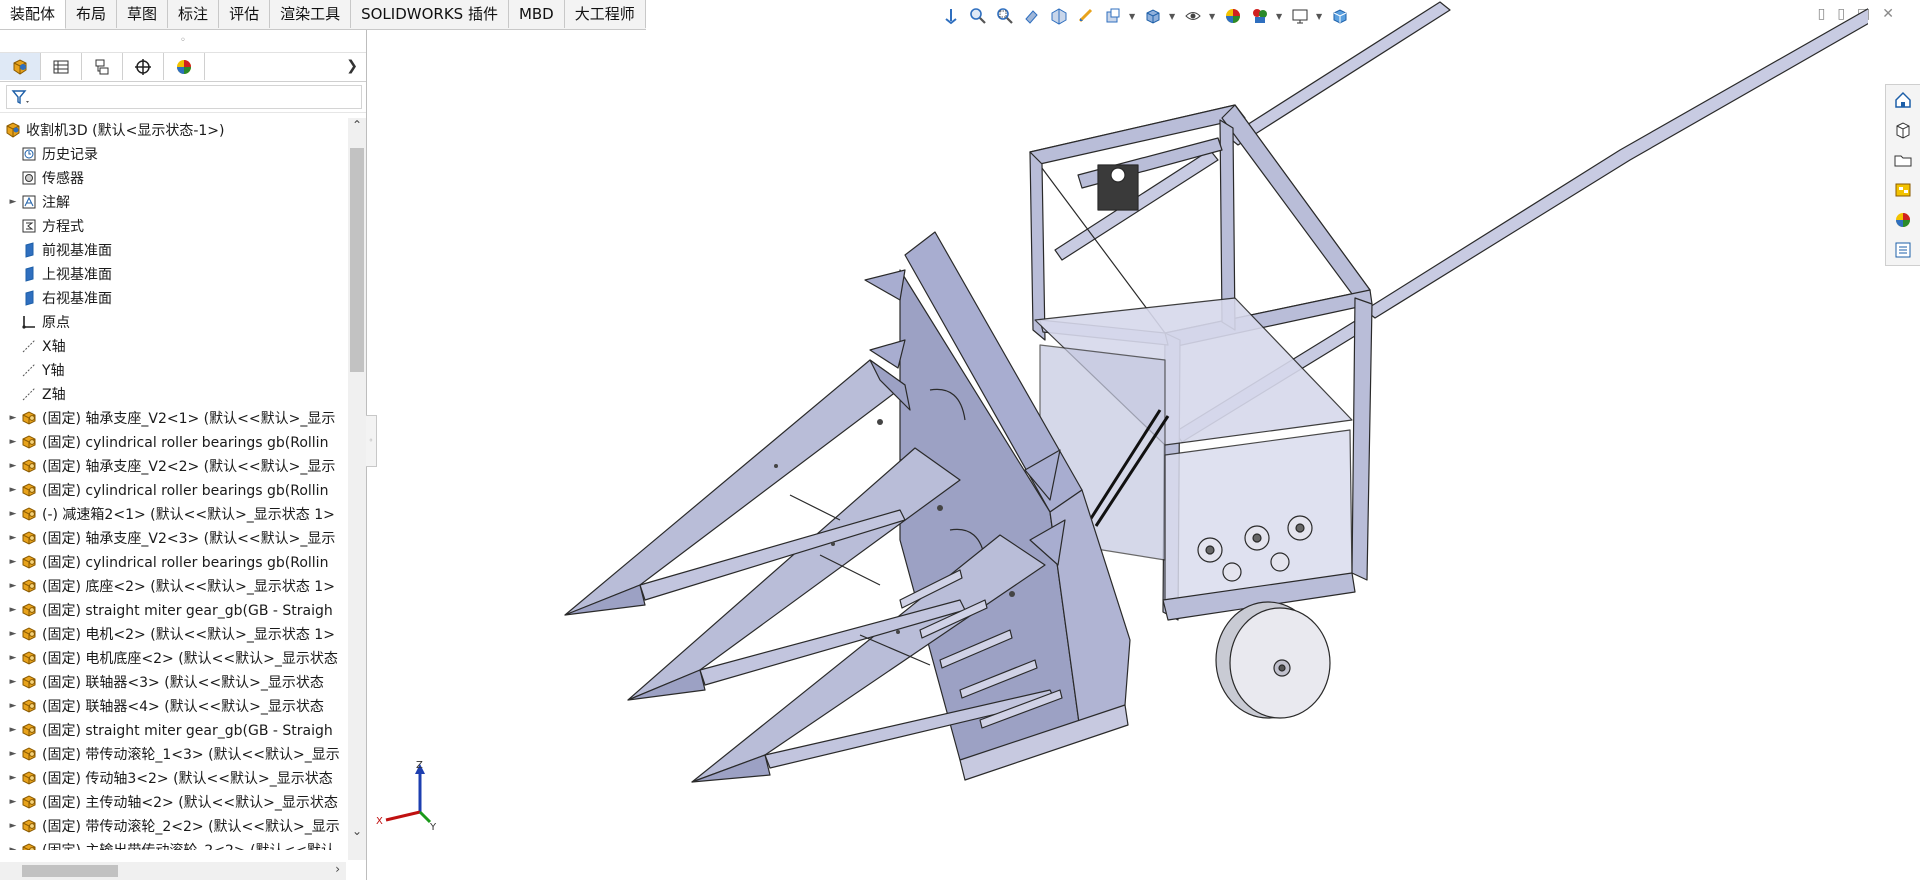  What do you see at coordinates (143, 66) in the screenshot?
I see `tab-dimxpert-manager` at bounding box center [143, 66].